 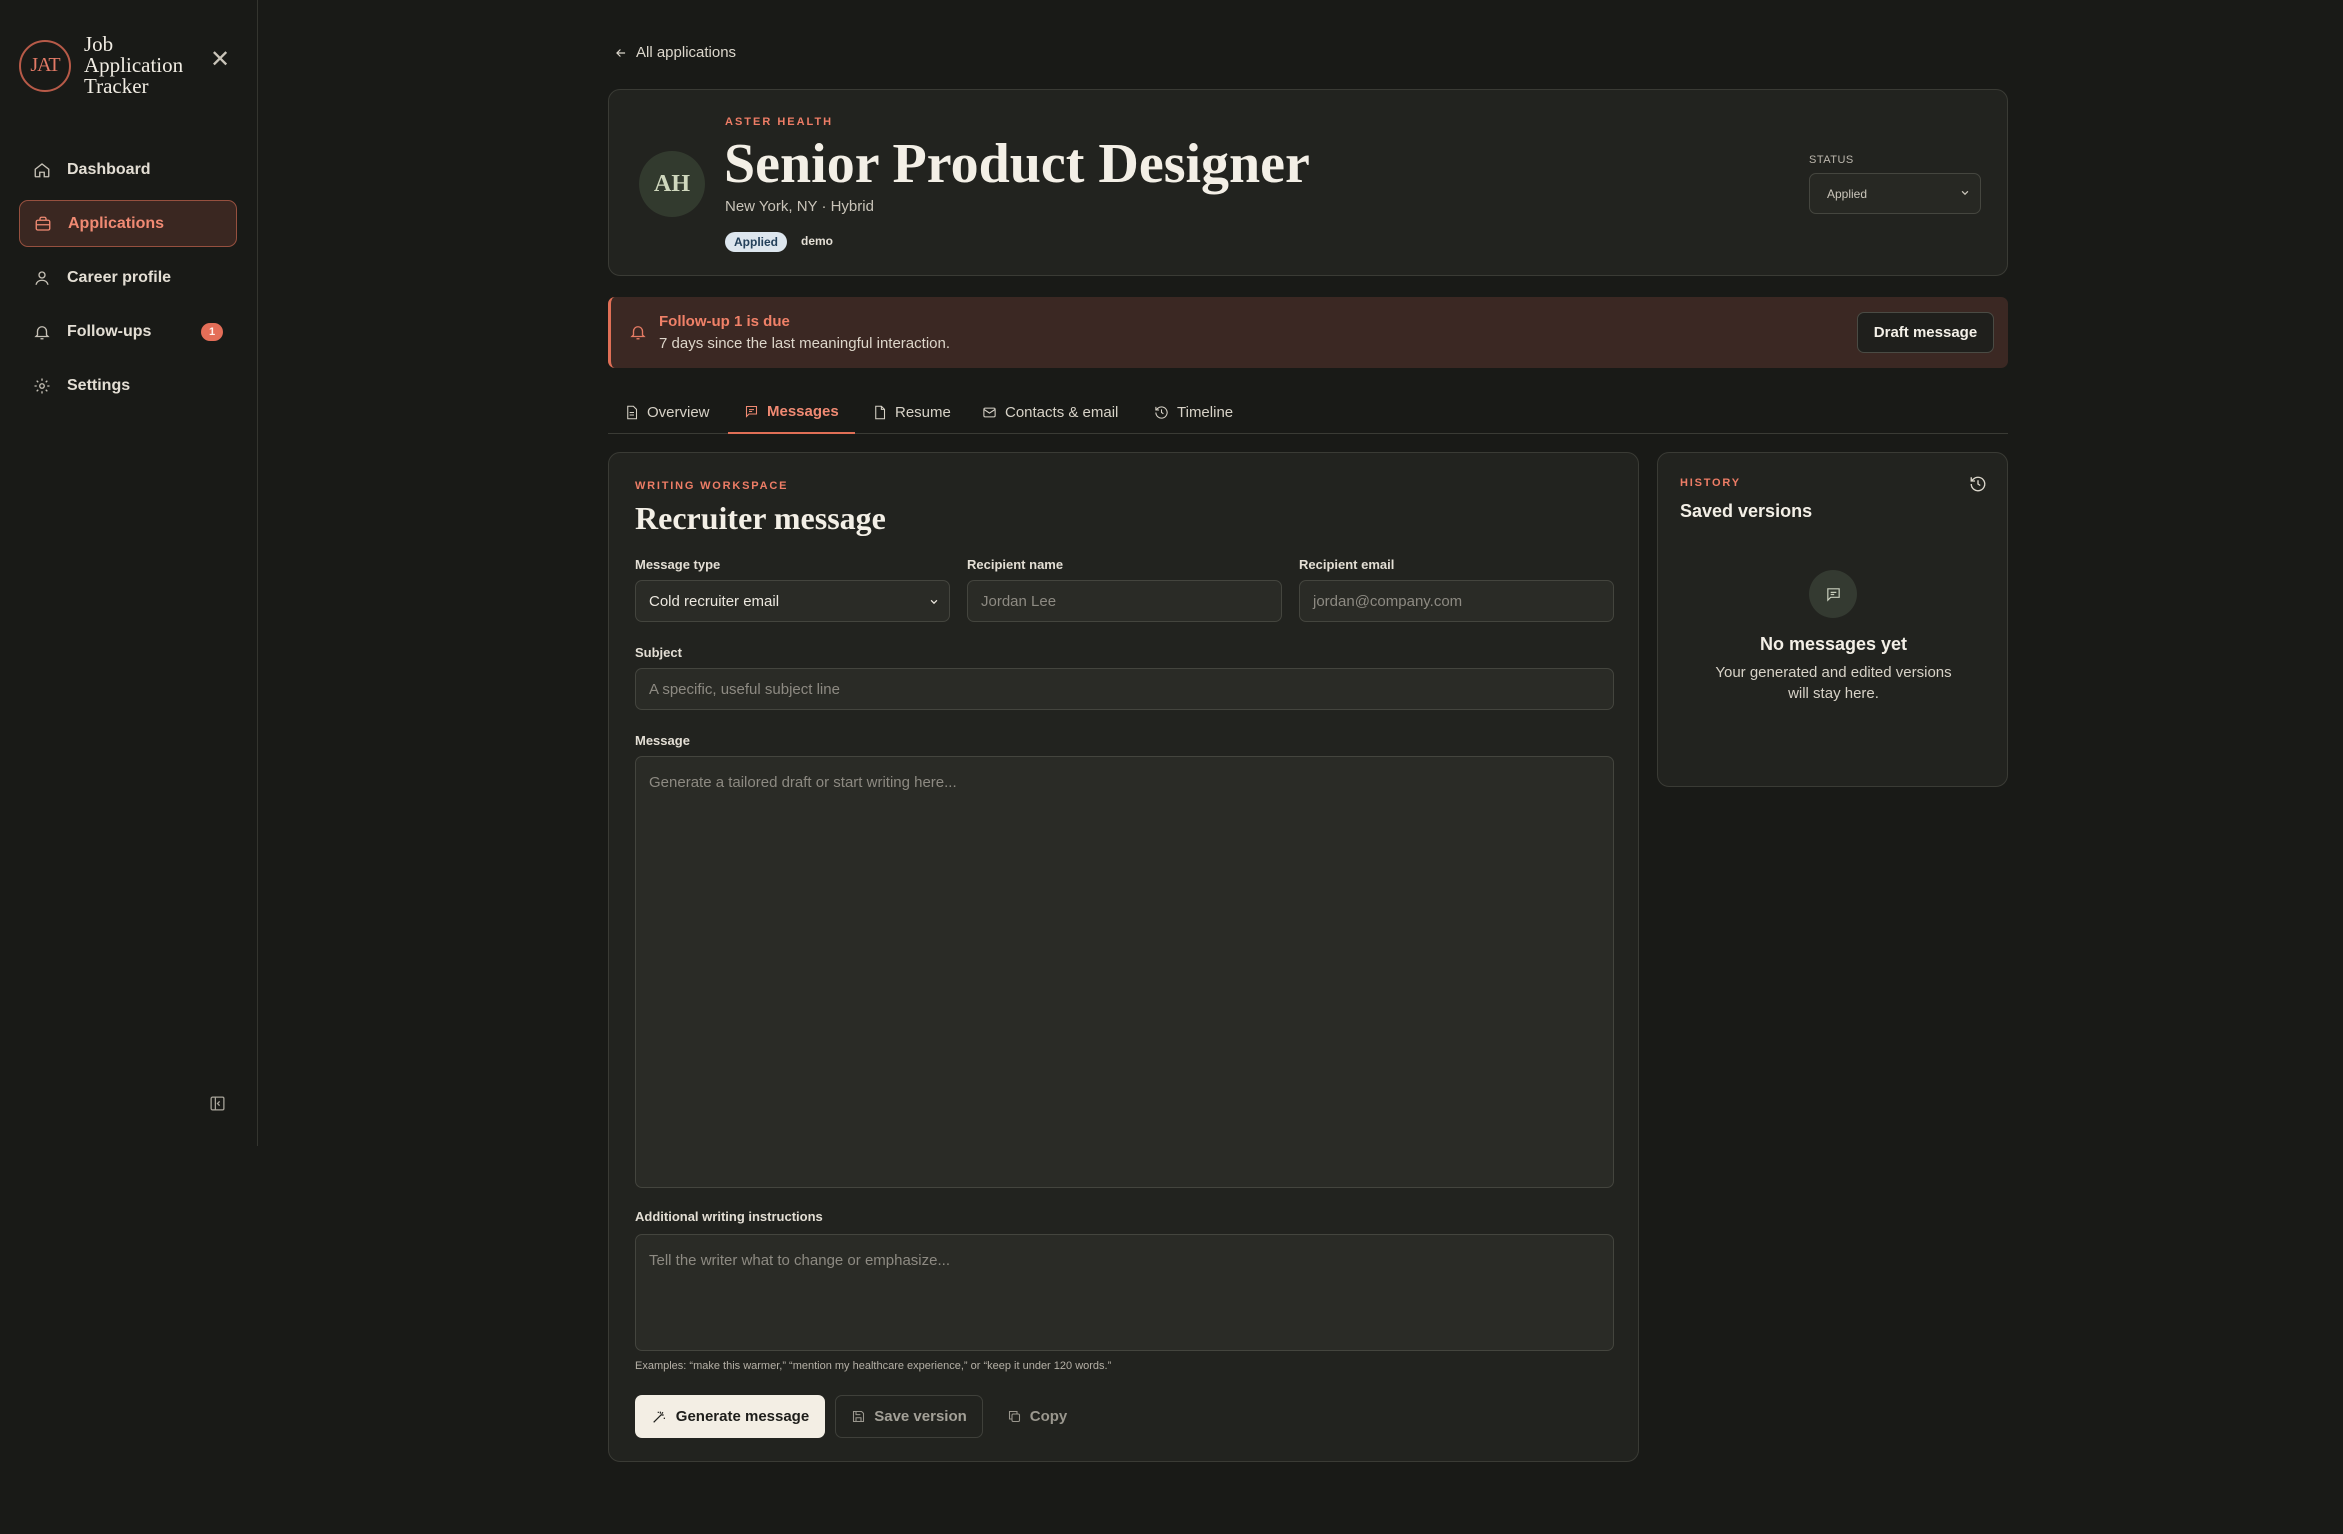 I want to click on history-title: Saved versions, so click(x=1746, y=511).